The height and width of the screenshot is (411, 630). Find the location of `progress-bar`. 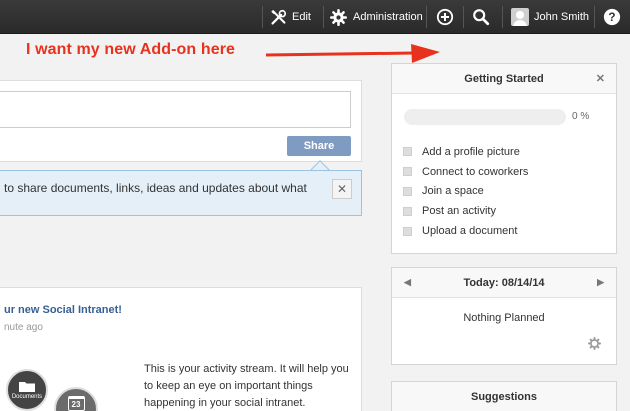

progress-bar is located at coordinates (485, 117).